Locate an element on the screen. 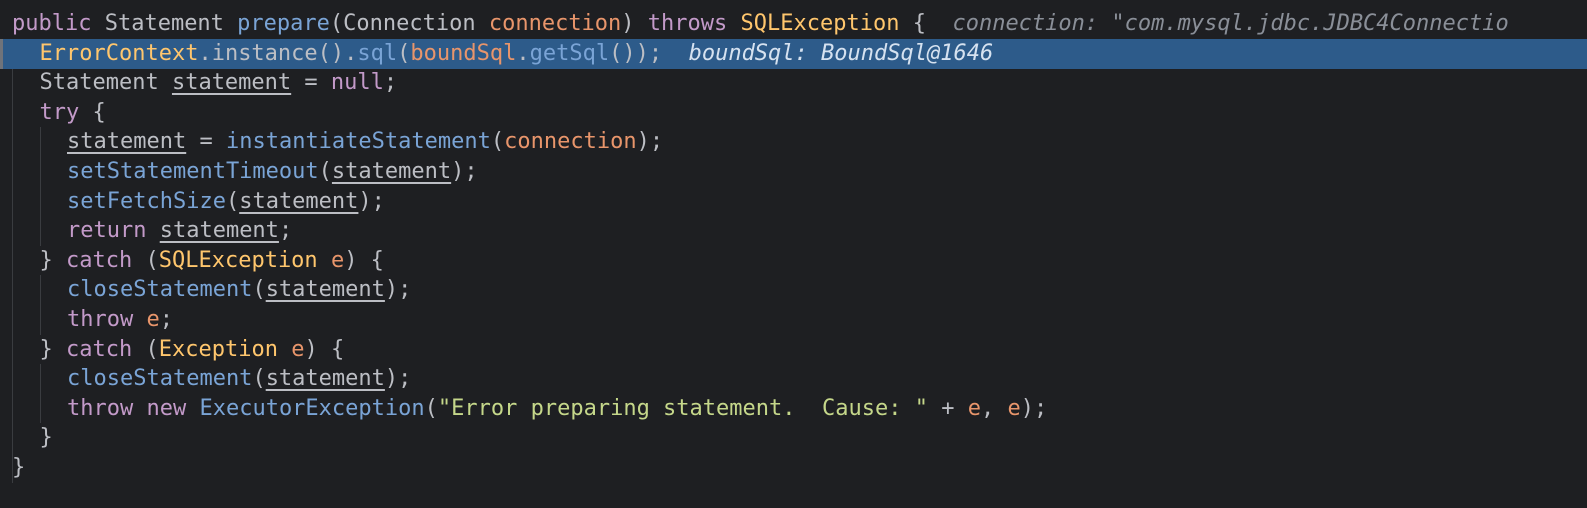 The height and width of the screenshot is (508, 1587). code-token: catch is located at coordinates (99, 349).